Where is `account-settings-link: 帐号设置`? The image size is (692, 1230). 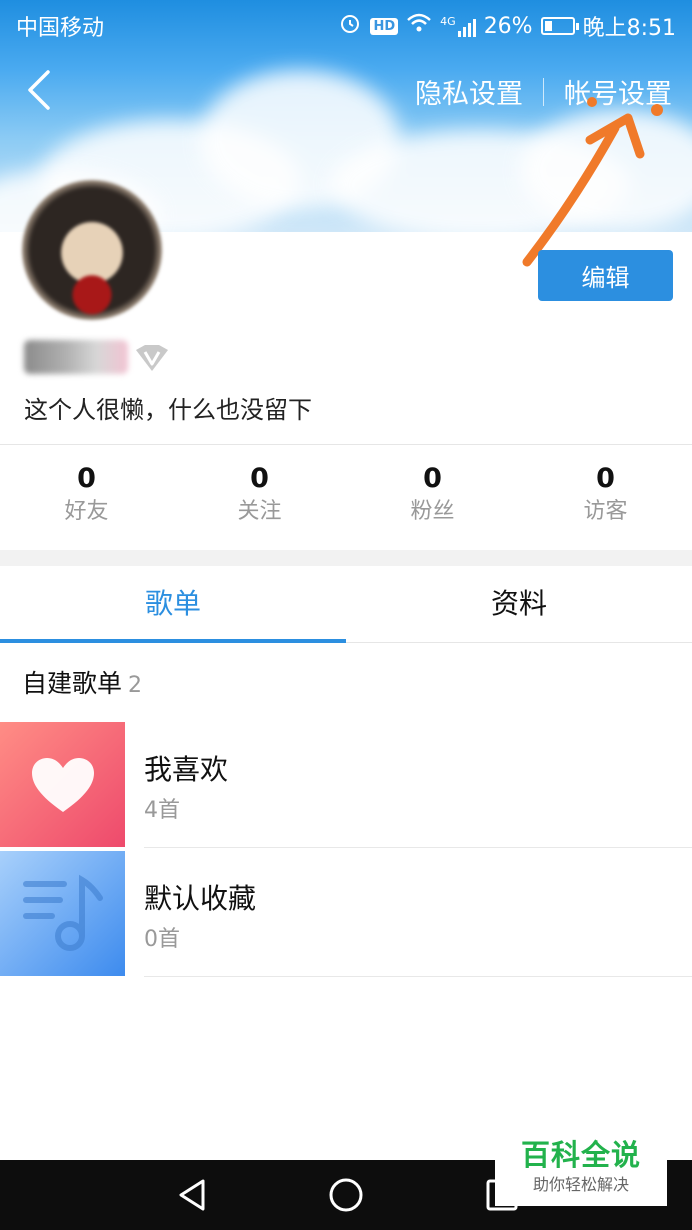 account-settings-link: 帐号设置 is located at coordinates (618, 91).